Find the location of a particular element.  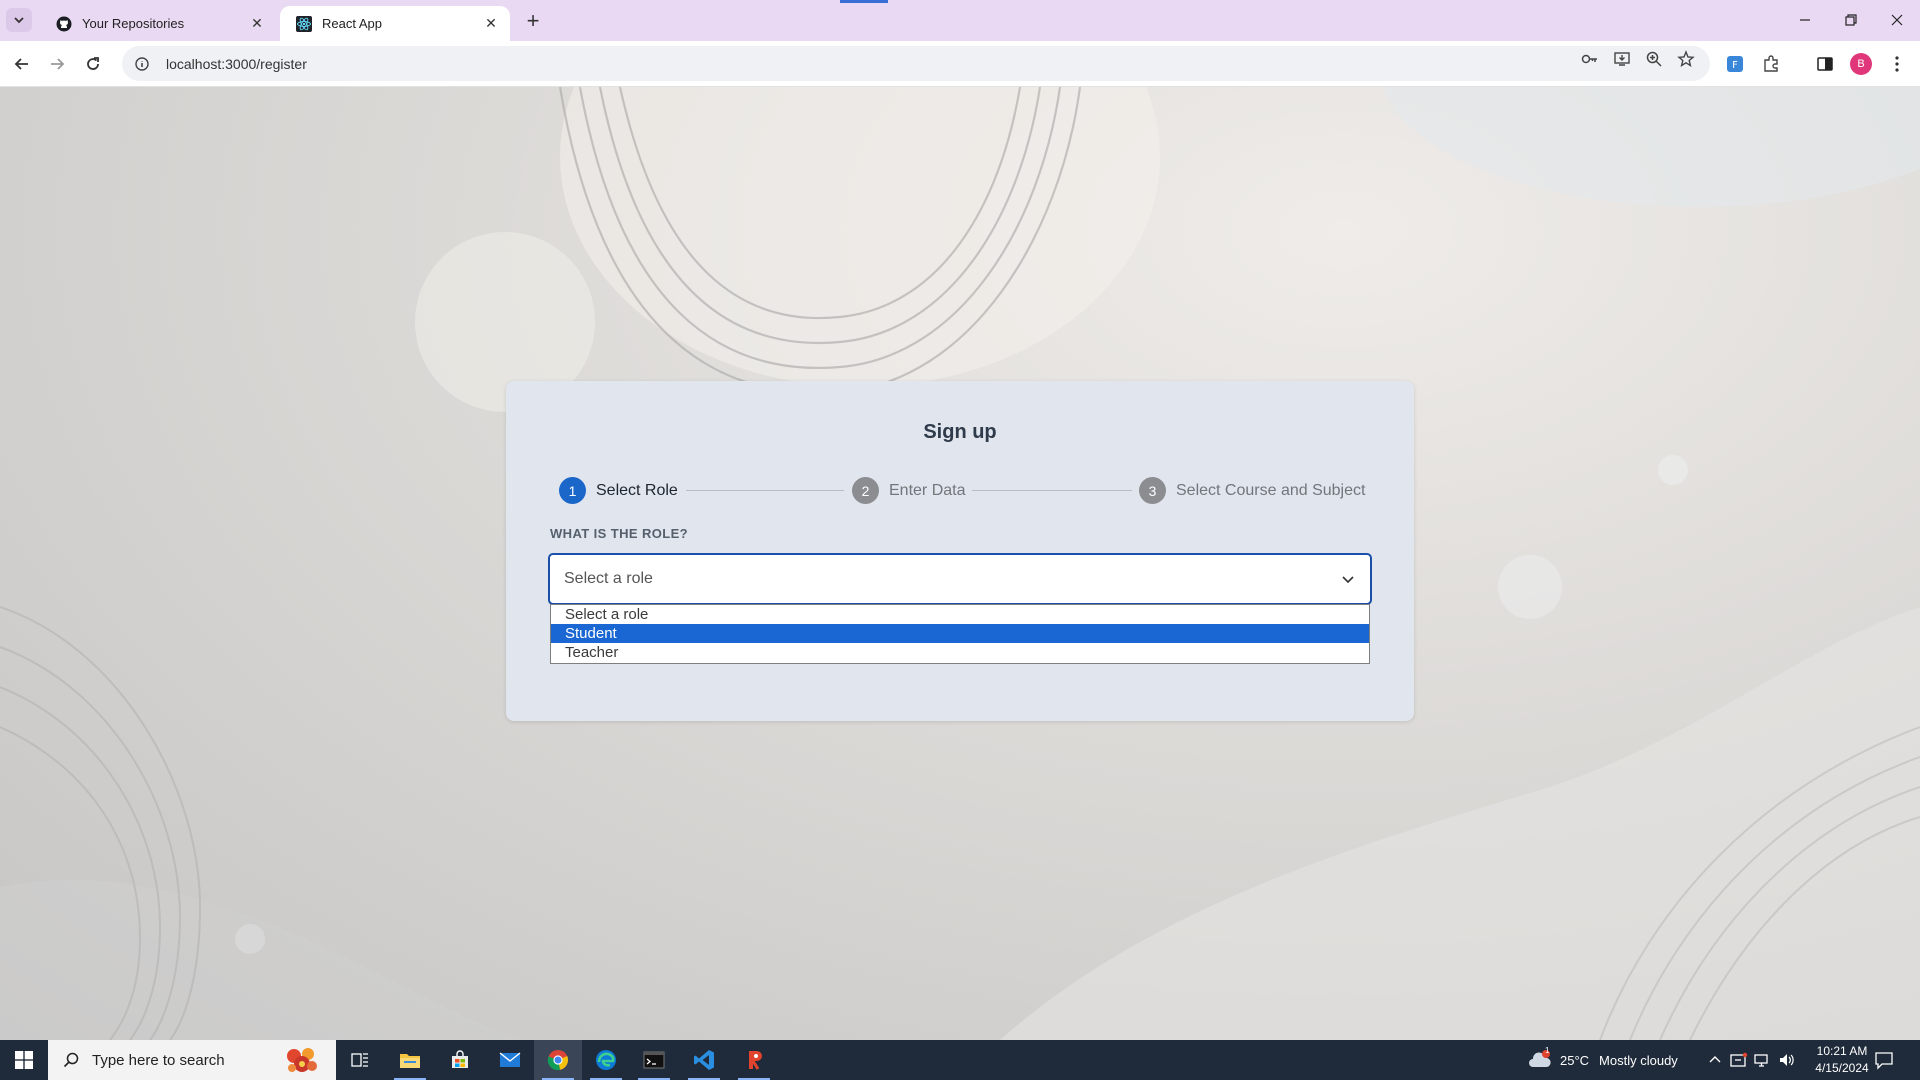

weather-badge: 1 is located at coordinates (1547, 1050).